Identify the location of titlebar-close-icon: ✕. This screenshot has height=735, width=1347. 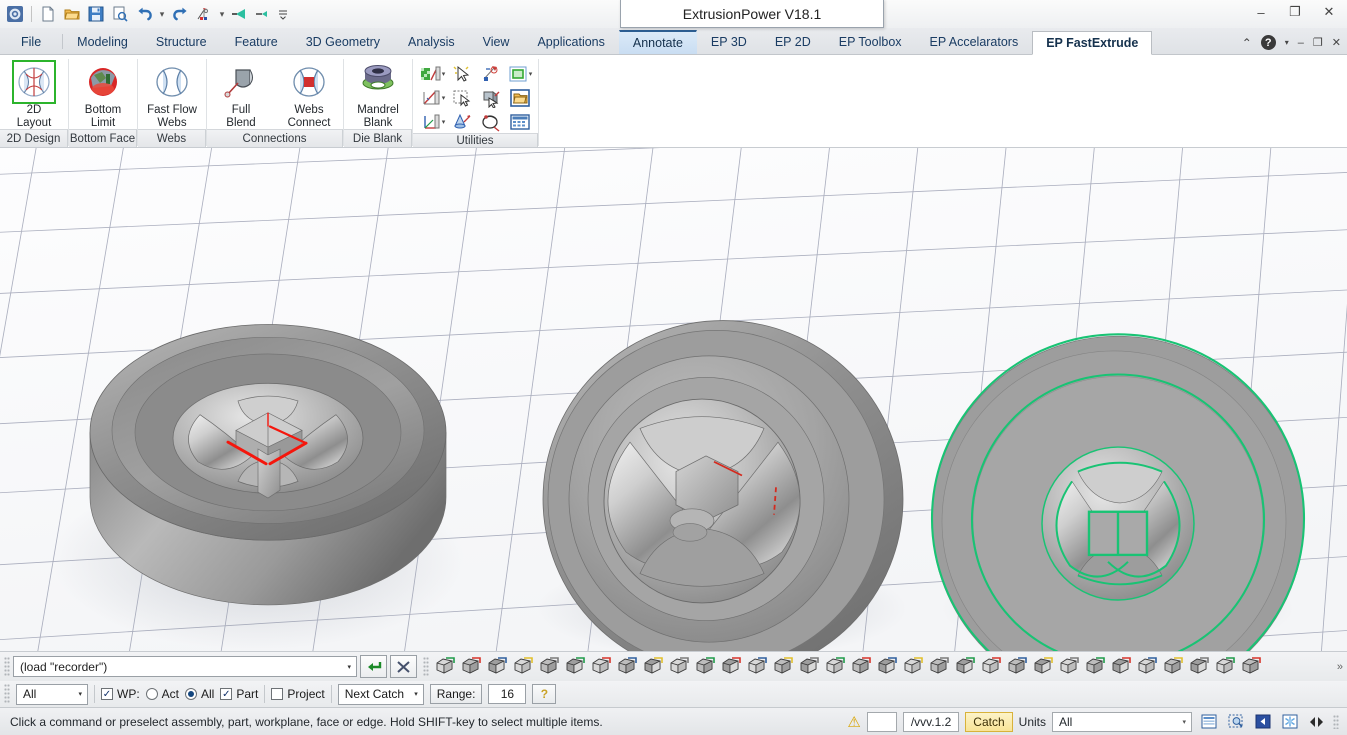
(1329, 12).